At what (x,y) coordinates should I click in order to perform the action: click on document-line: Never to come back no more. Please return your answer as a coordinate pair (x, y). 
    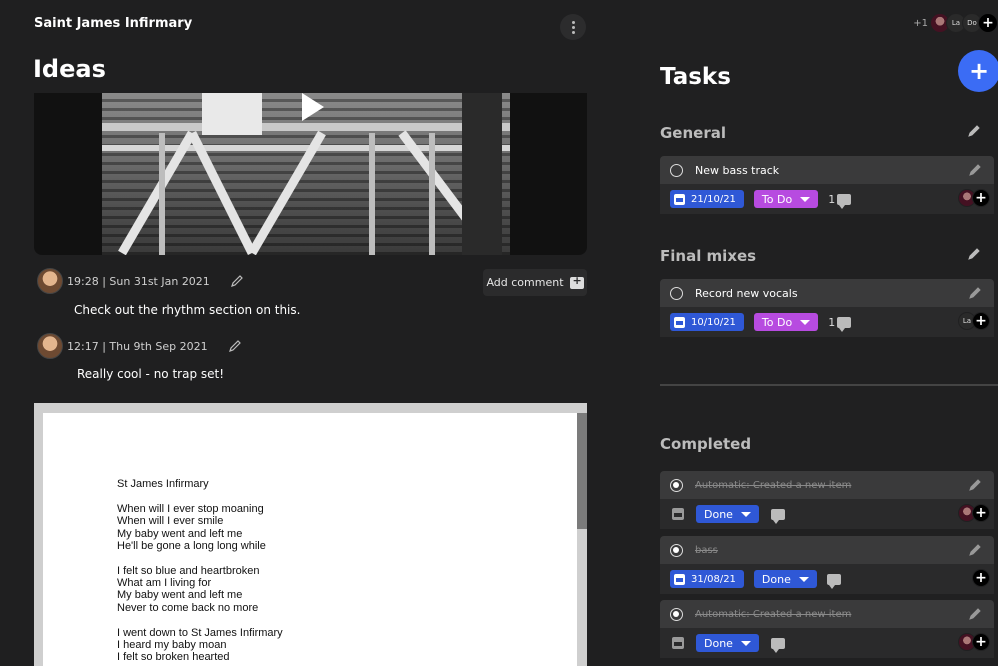
    Looking at the image, I should click on (188, 608).